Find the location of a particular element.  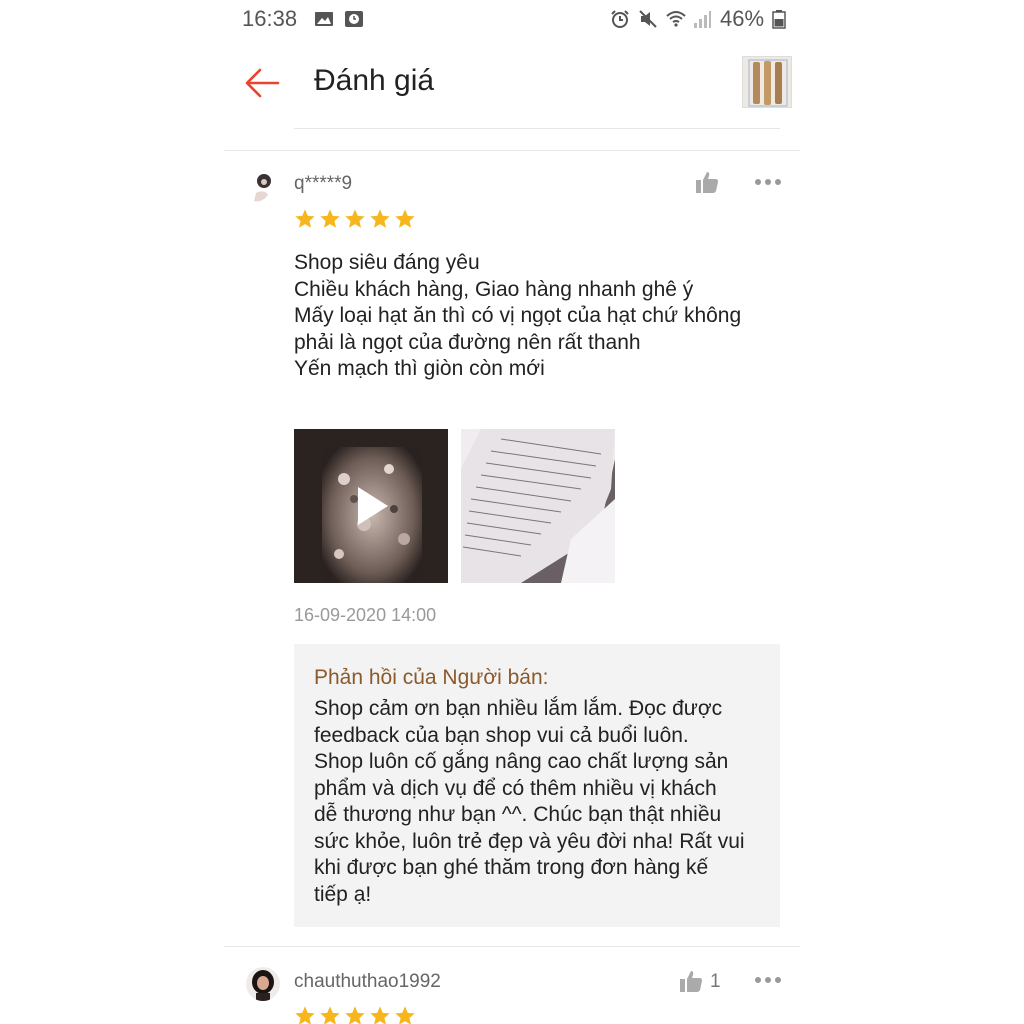

product-thumbnail is located at coordinates (767, 82).